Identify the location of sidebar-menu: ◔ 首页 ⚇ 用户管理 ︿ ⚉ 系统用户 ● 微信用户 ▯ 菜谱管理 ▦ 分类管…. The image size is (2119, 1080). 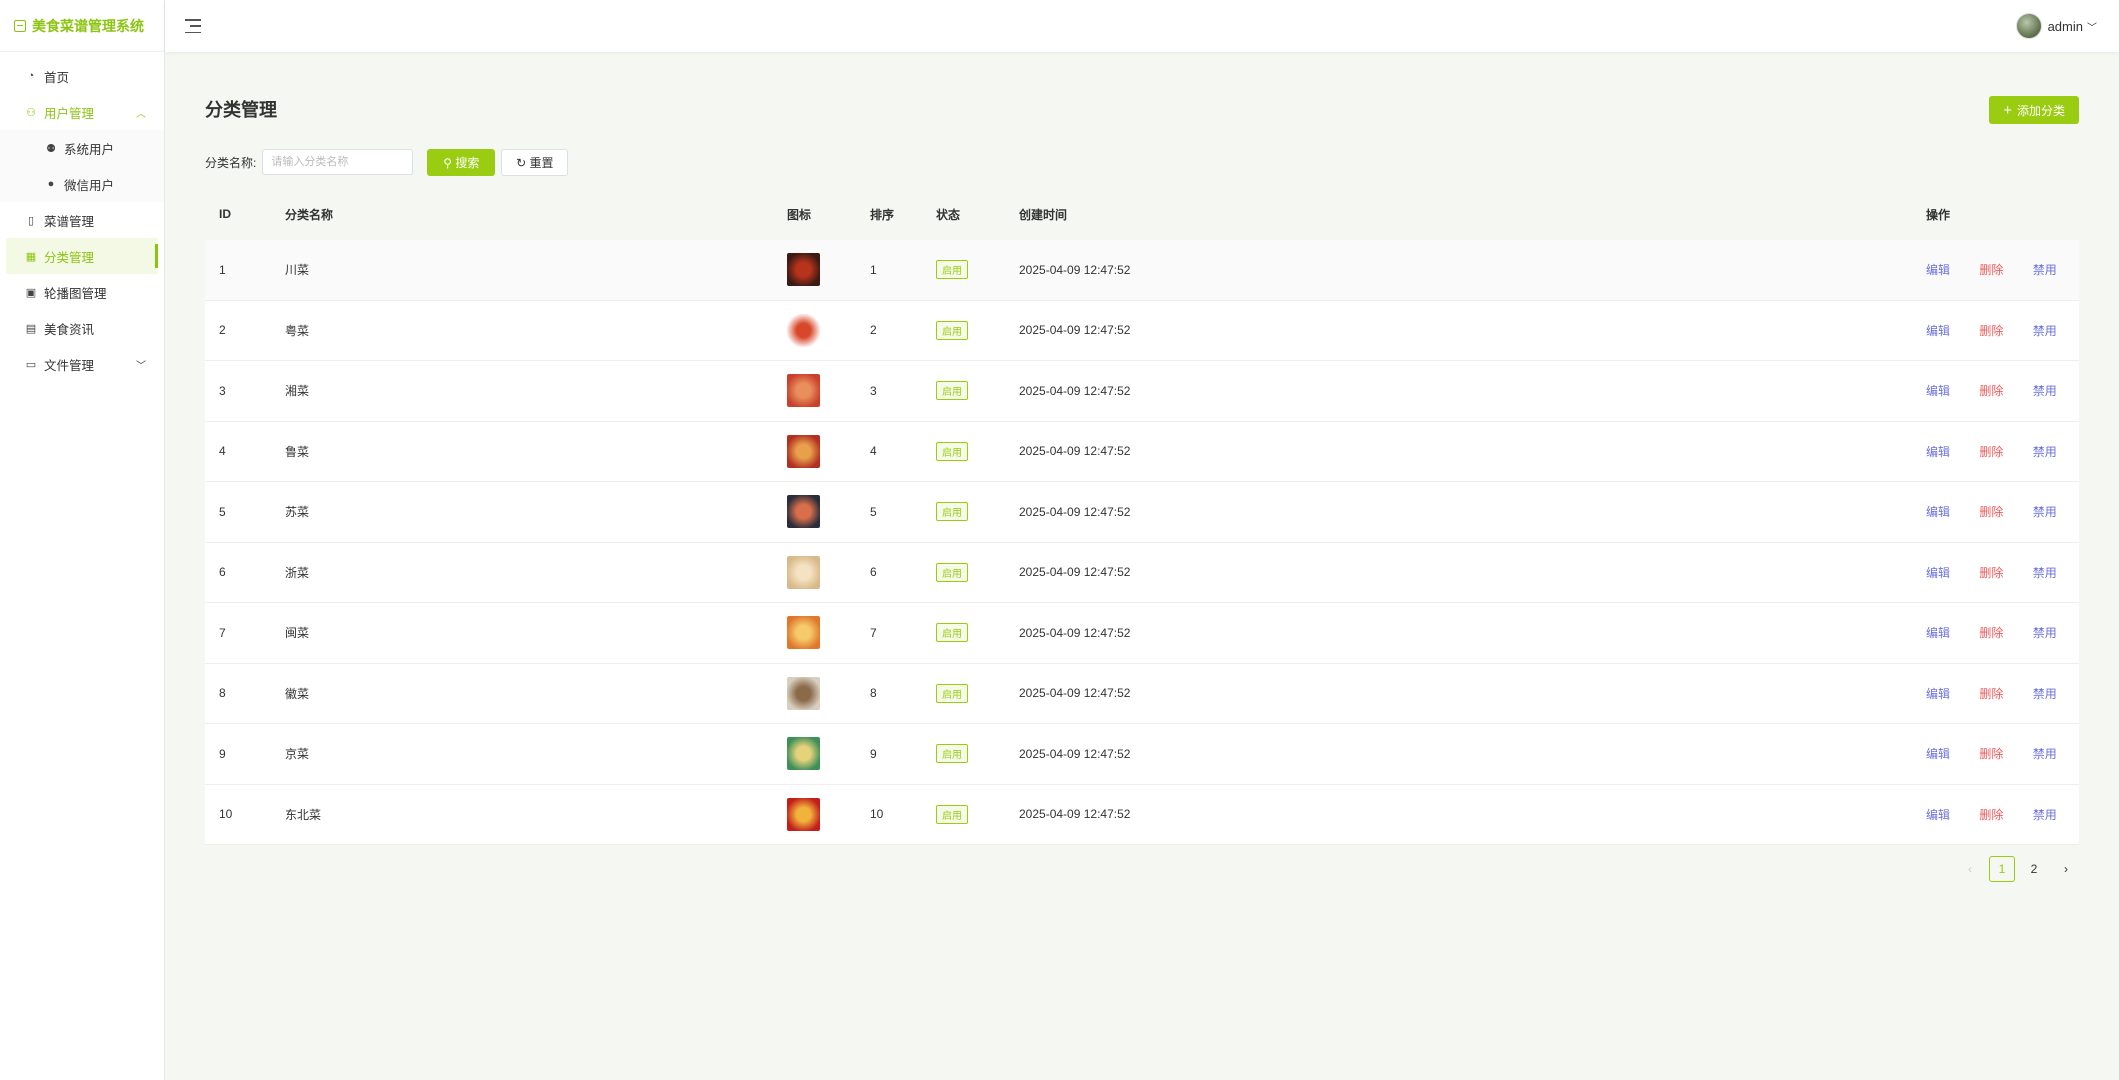
(82, 217).